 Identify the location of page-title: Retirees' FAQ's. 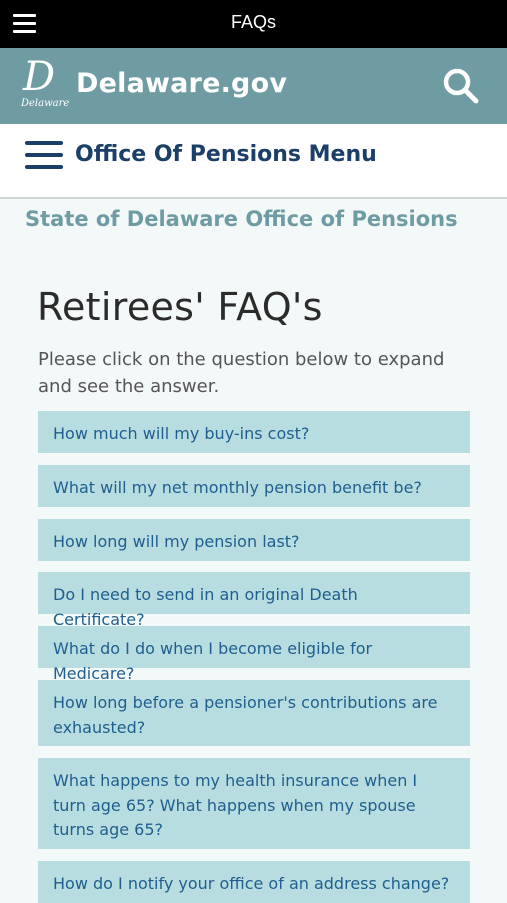
(180, 307).